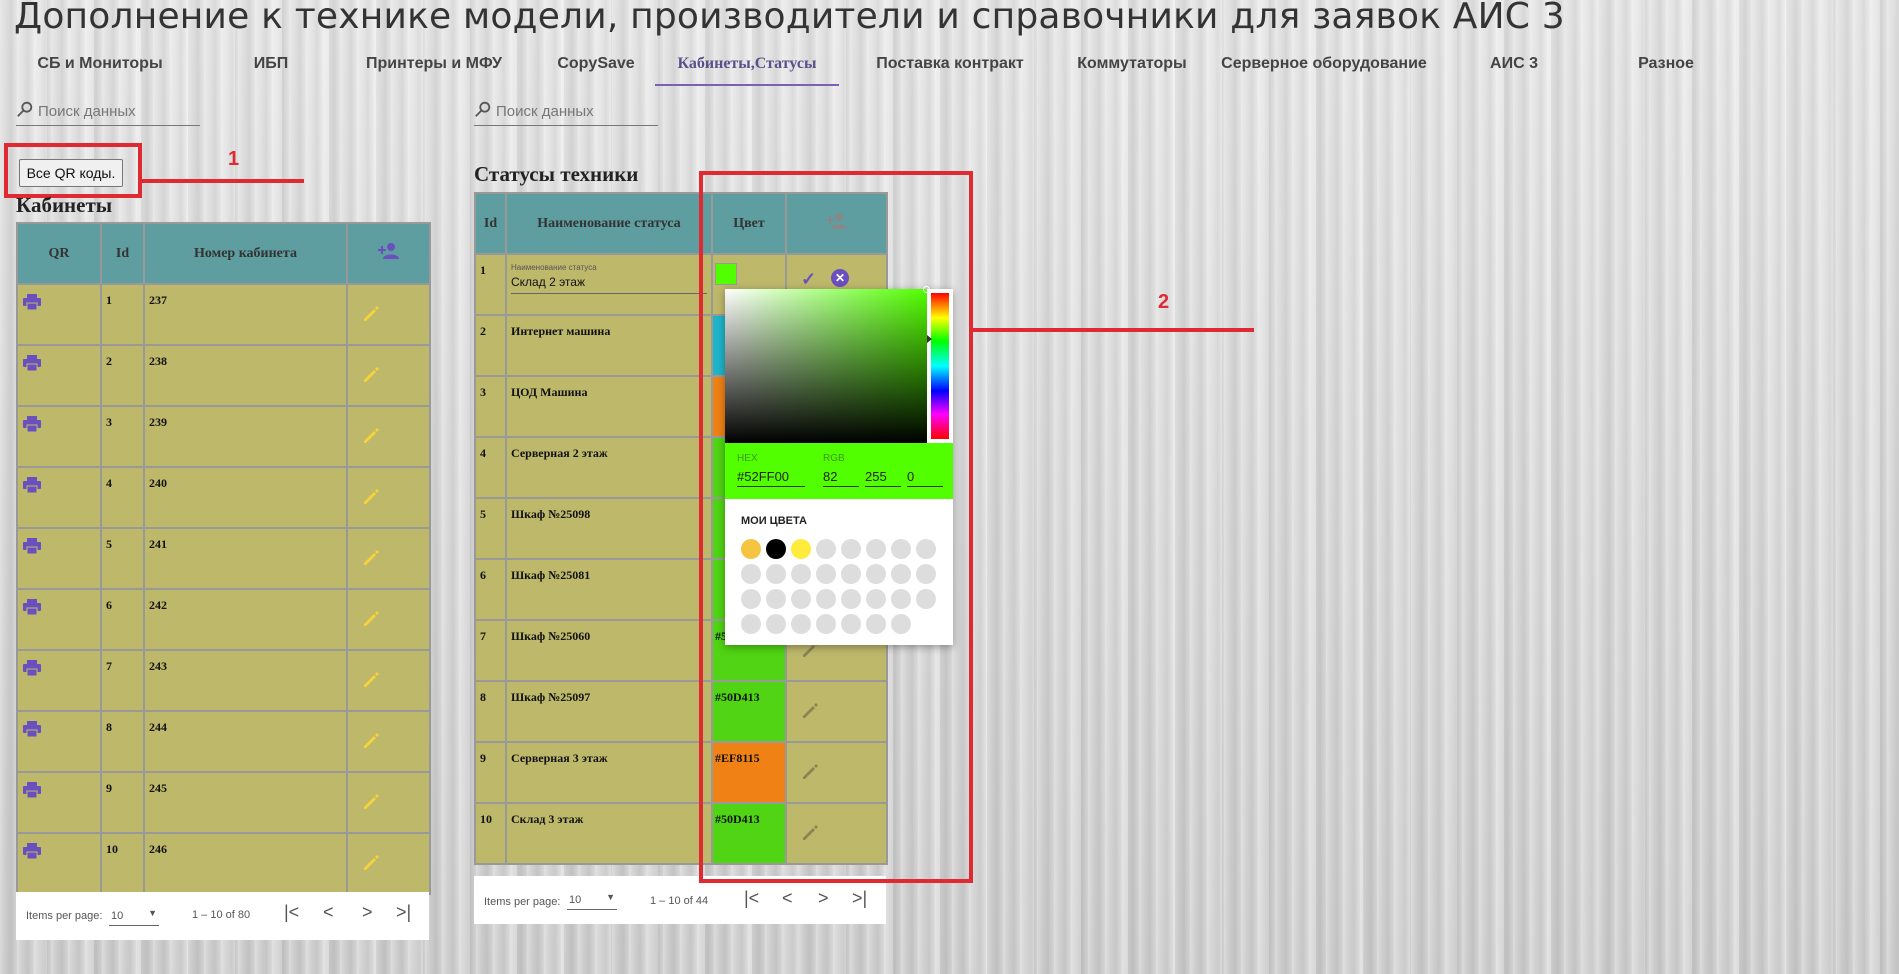 The image size is (1899, 974). What do you see at coordinates (245, 436) in the screenshot?
I see `table-cell-number: 239` at bounding box center [245, 436].